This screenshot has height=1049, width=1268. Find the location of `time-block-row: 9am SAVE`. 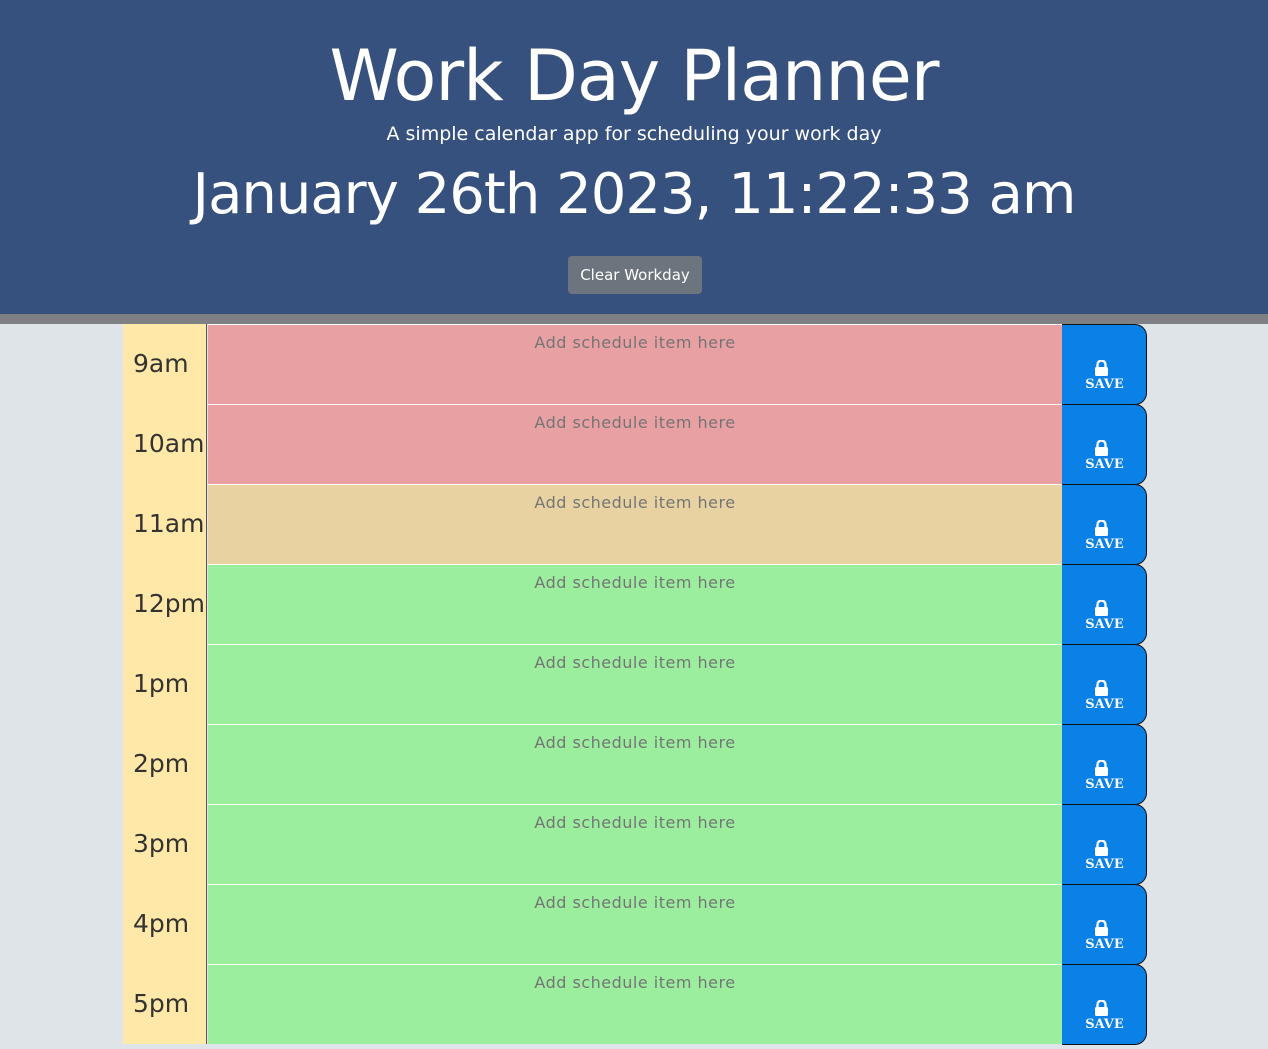

time-block-row: 9am SAVE is located at coordinates (635, 364).